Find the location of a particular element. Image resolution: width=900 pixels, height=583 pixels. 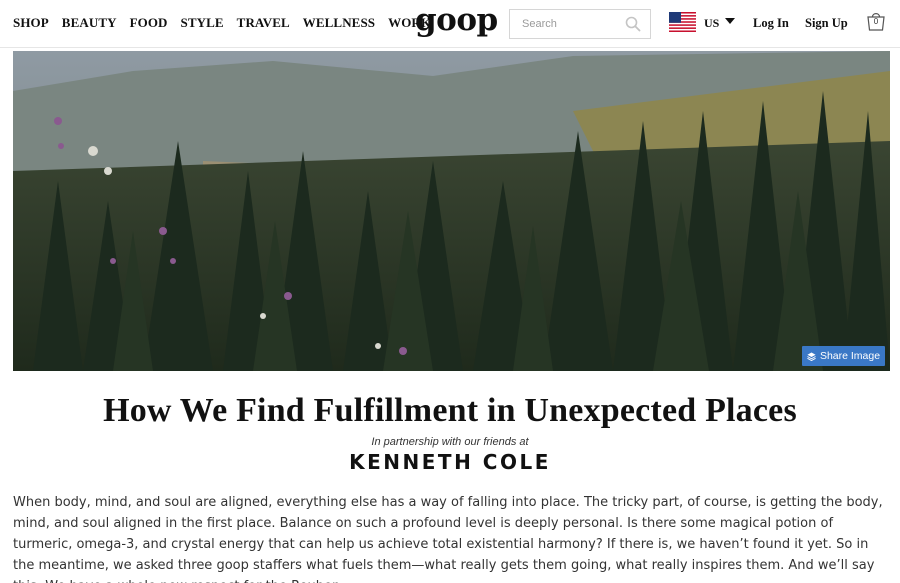

search-icon is located at coordinates (633, 24).